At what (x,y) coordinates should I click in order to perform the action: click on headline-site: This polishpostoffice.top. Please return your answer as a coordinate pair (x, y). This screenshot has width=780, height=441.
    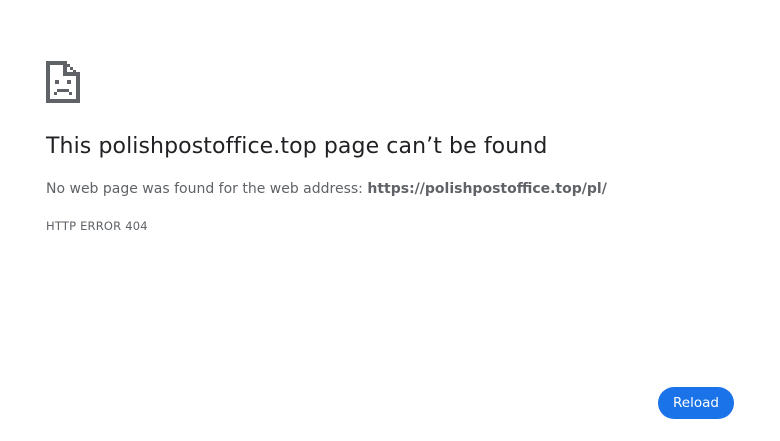
    Looking at the image, I should click on (181, 146).